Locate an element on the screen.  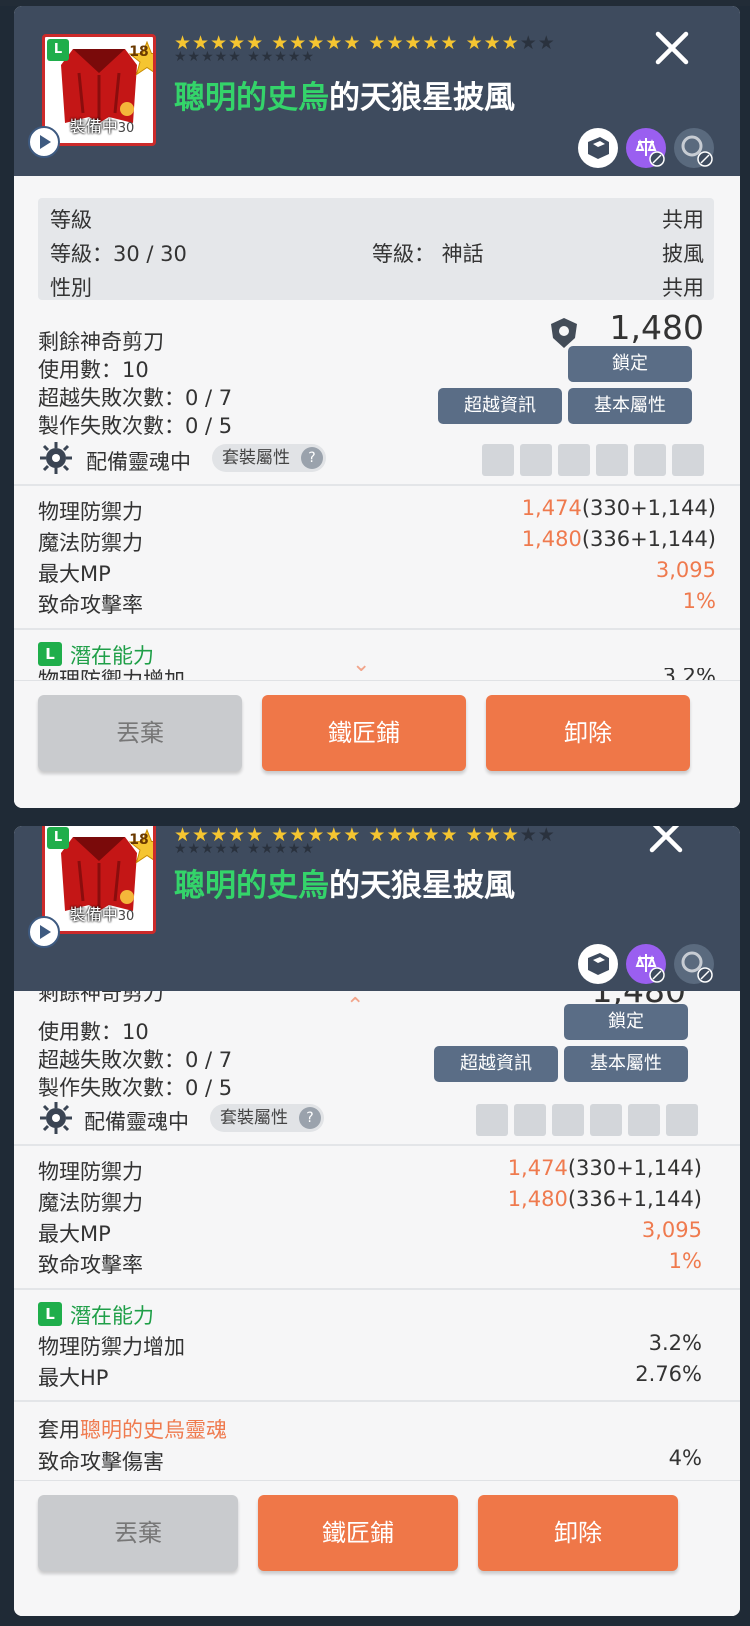
soul-icon is located at coordinates (56, 458).